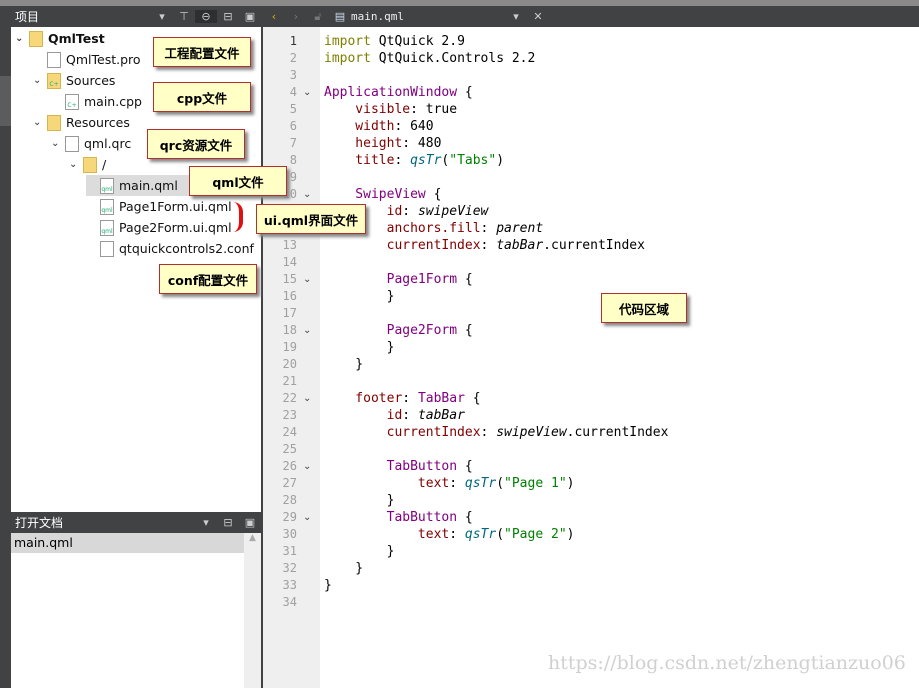 The image size is (919, 688). Describe the element at coordinates (363, 398) in the screenshot. I see `code-token: footer` at that location.